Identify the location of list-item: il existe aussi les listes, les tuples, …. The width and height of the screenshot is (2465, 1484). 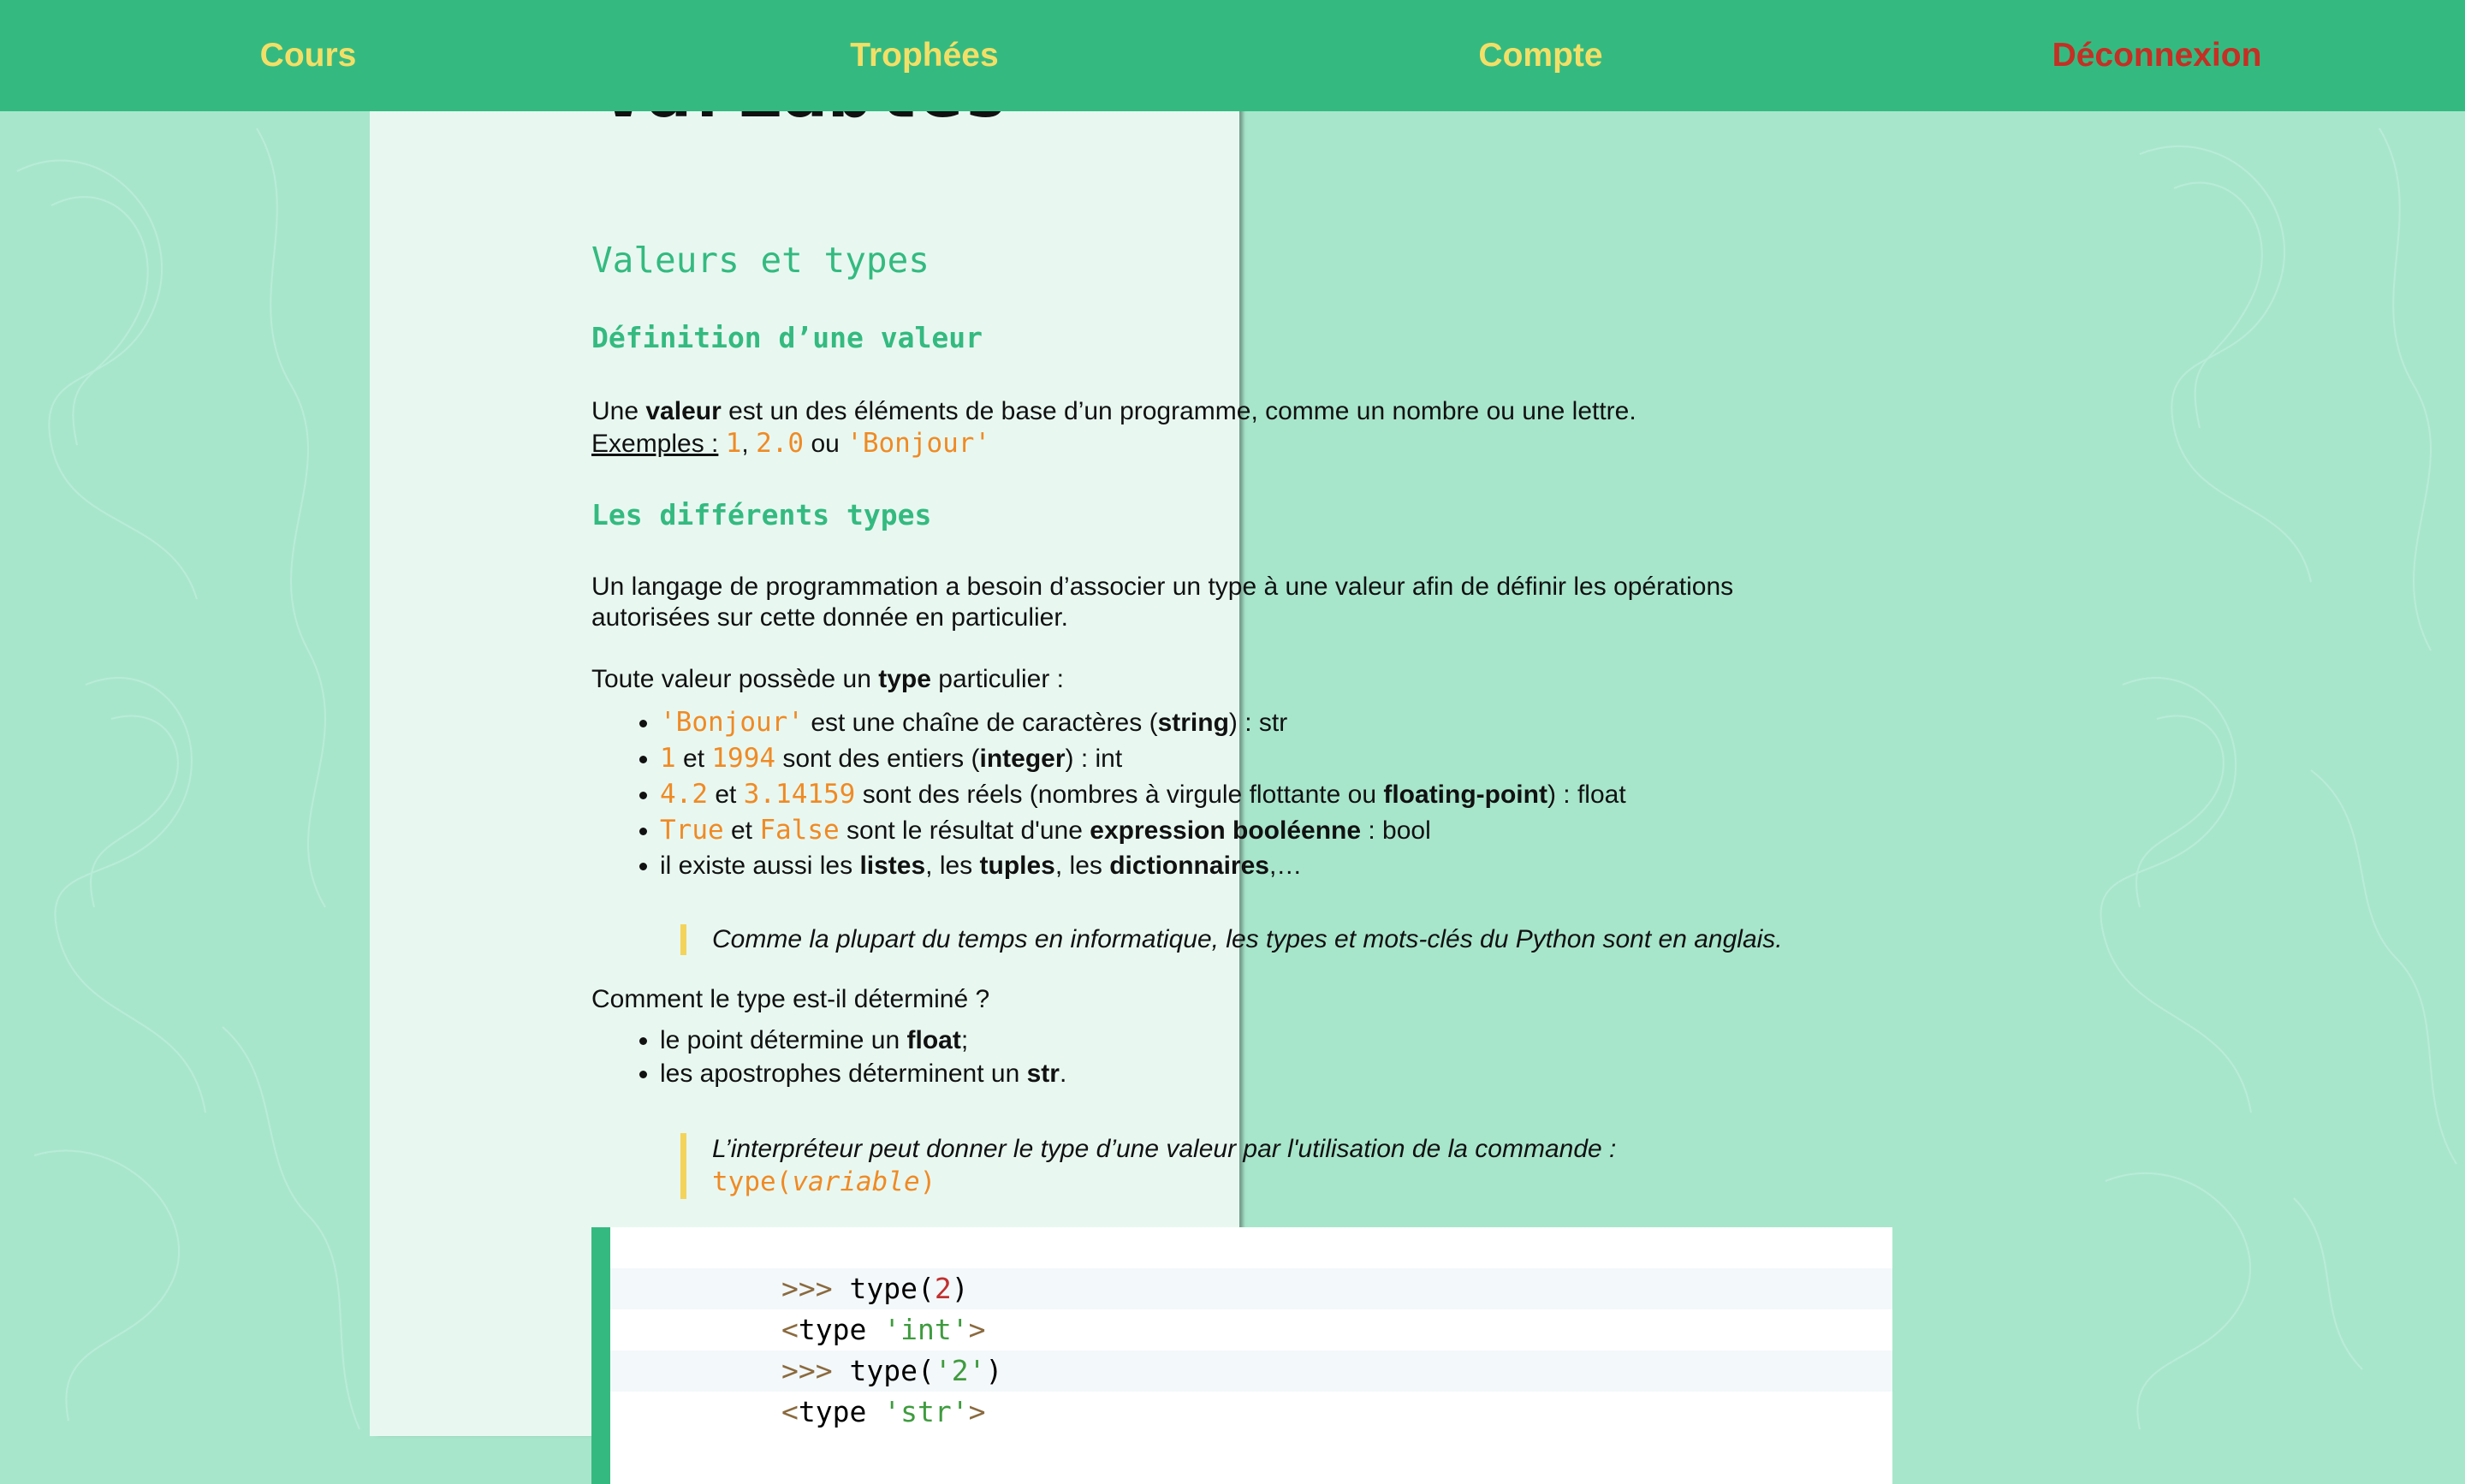
(1143, 866).